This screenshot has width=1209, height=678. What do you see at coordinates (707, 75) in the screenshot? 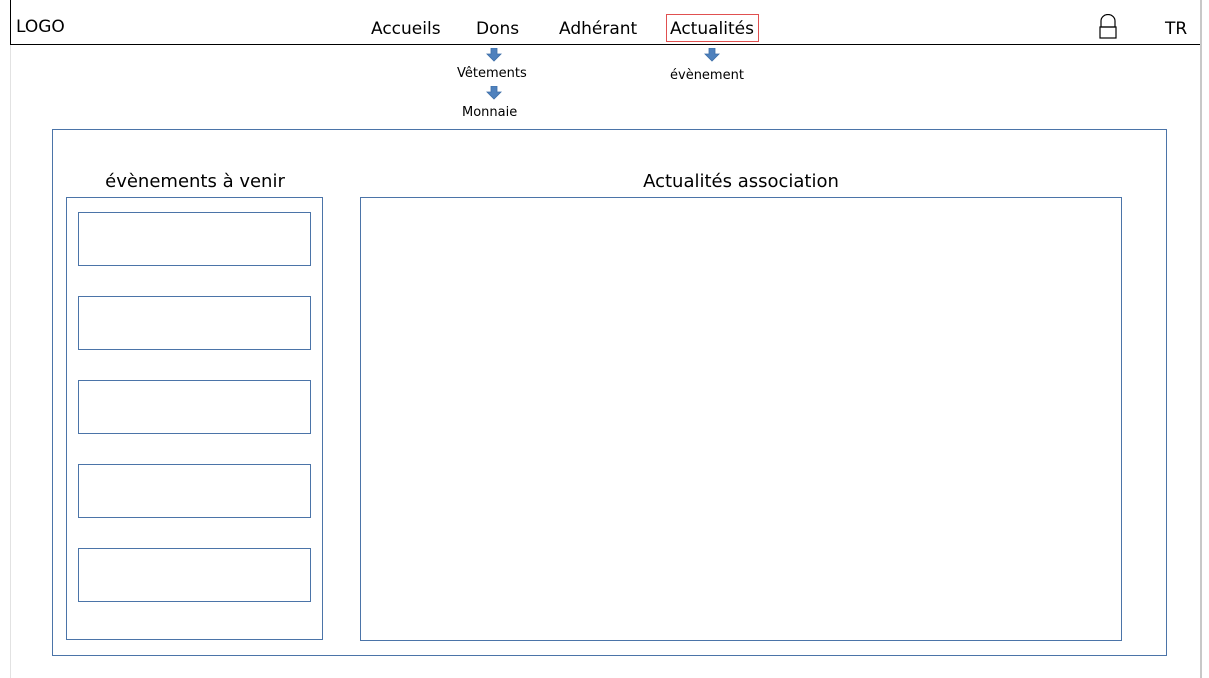
I see `submenu-evenement: évènement` at bounding box center [707, 75].